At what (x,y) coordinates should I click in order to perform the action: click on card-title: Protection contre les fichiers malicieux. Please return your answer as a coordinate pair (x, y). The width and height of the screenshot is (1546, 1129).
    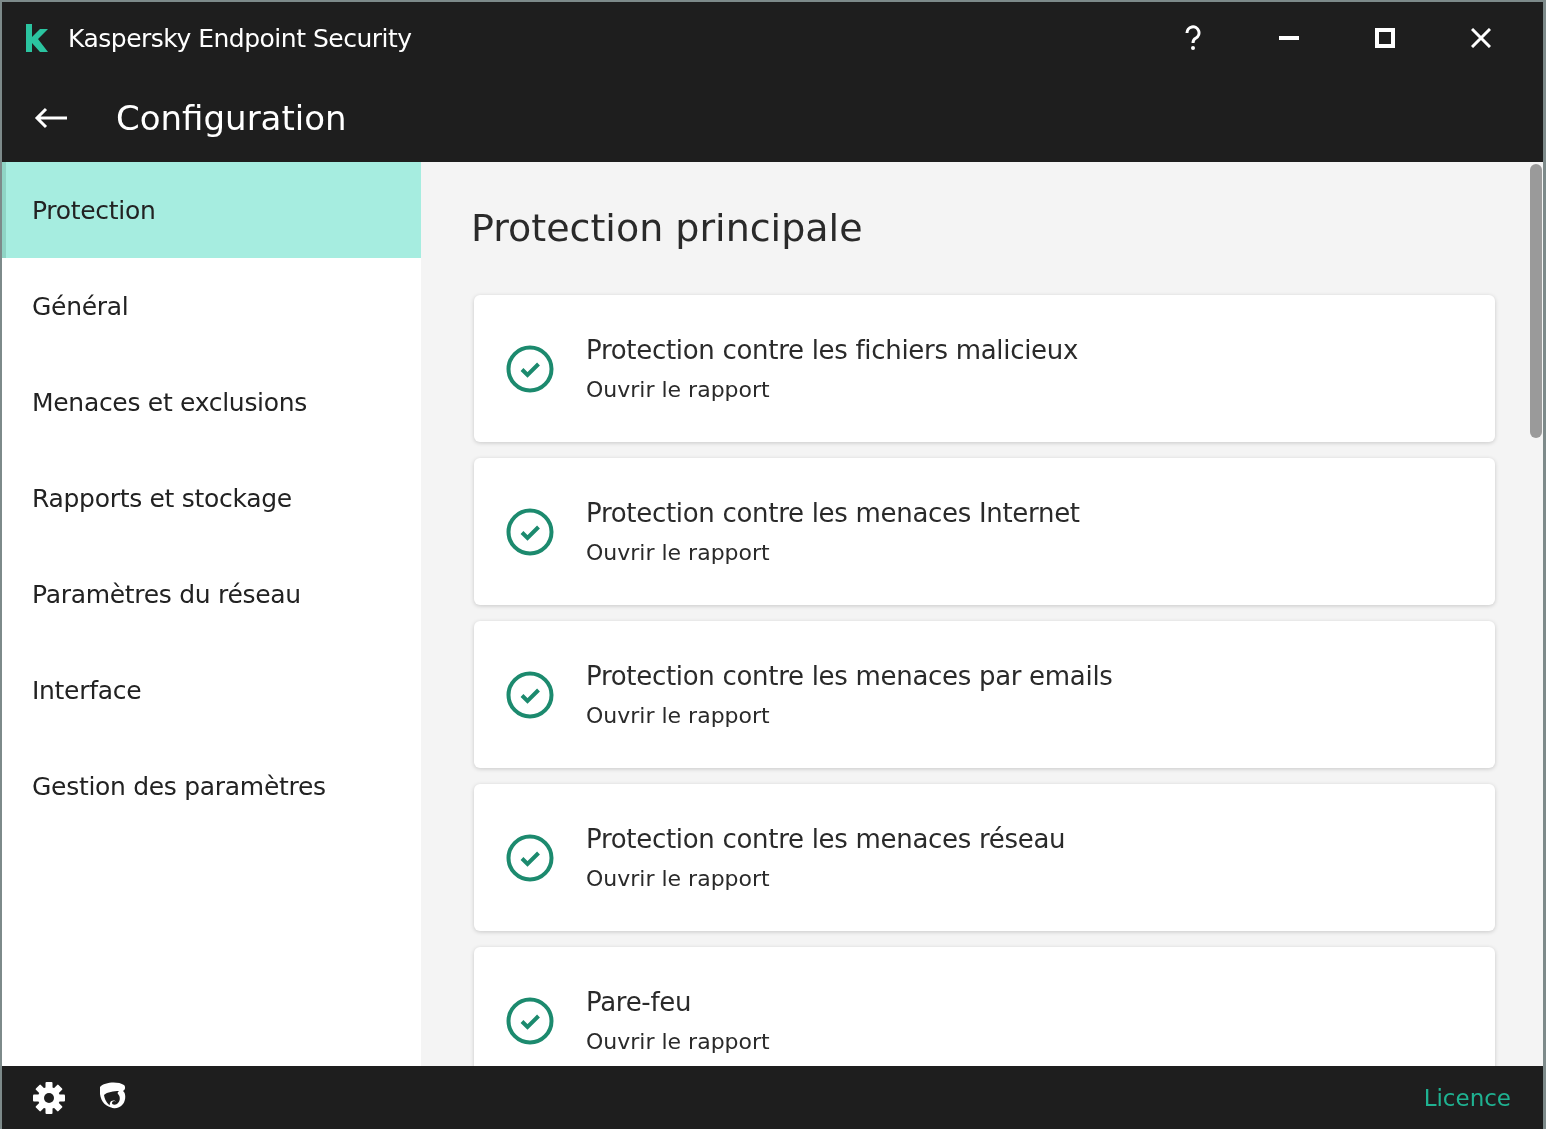
    Looking at the image, I should click on (832, 350).